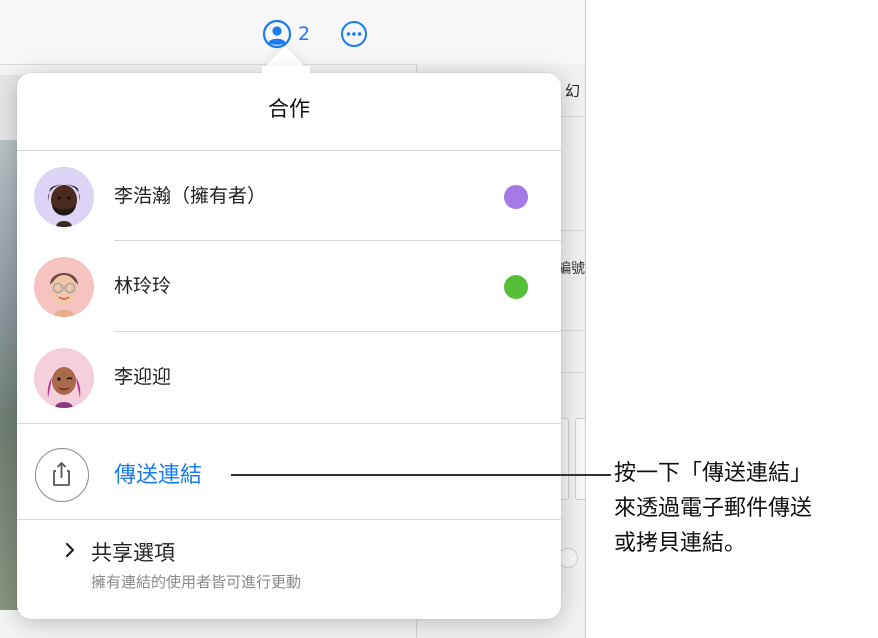 This screenshot has width=878, height=638. I want to click on background-panel-label: 編號, so click(571, 269).